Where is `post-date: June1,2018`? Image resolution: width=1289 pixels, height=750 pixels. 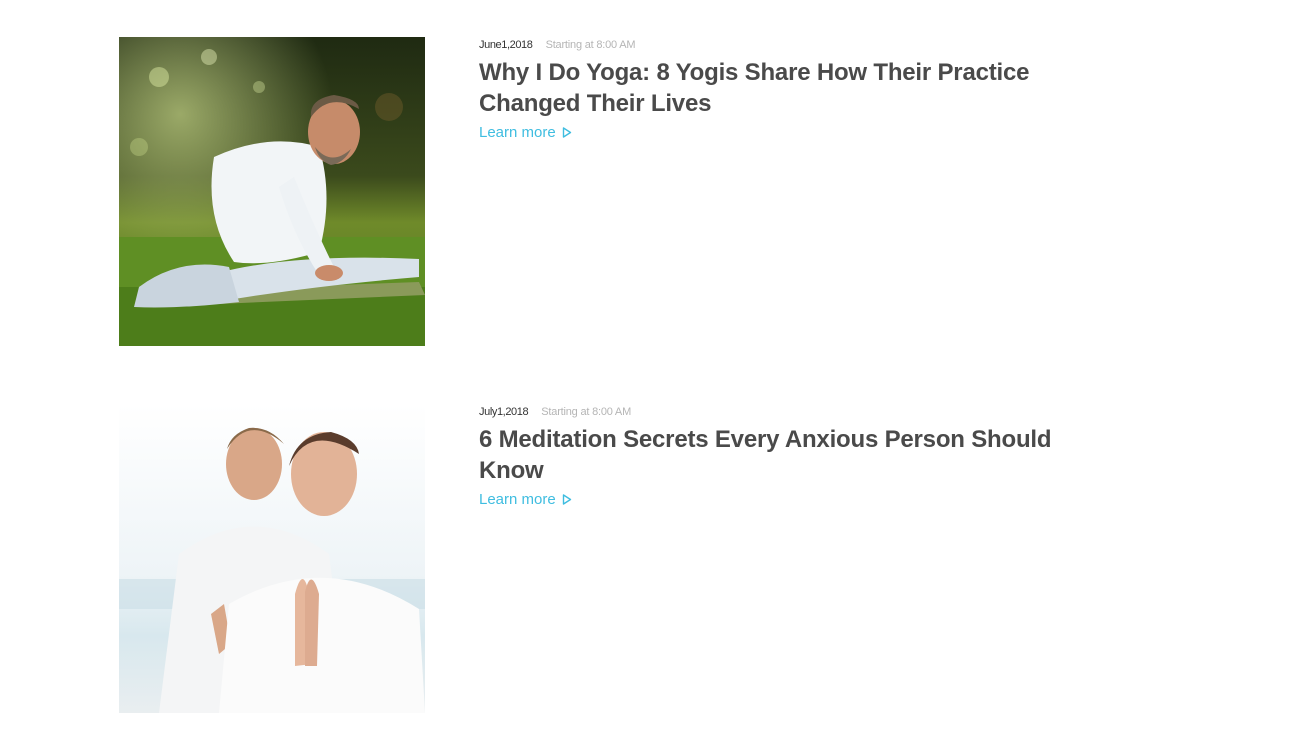
post-date: June1,2018 is located at coordinates (506, 45).